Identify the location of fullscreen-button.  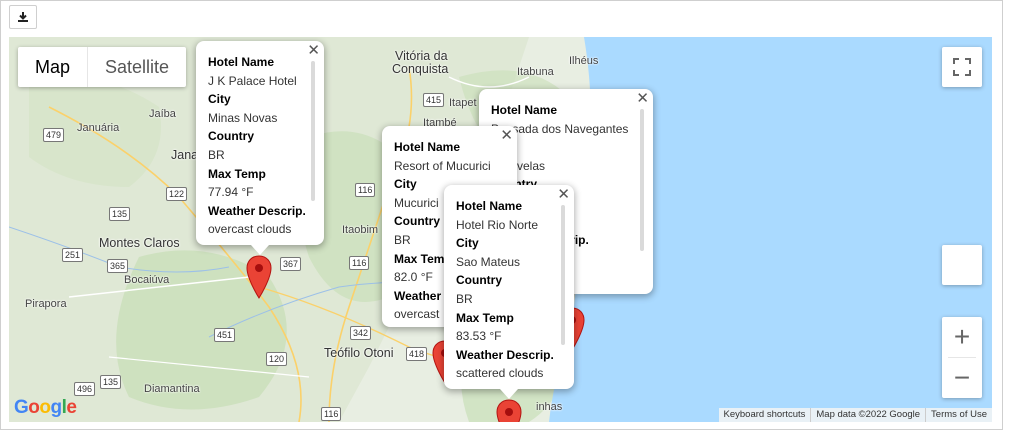
(962, 67).